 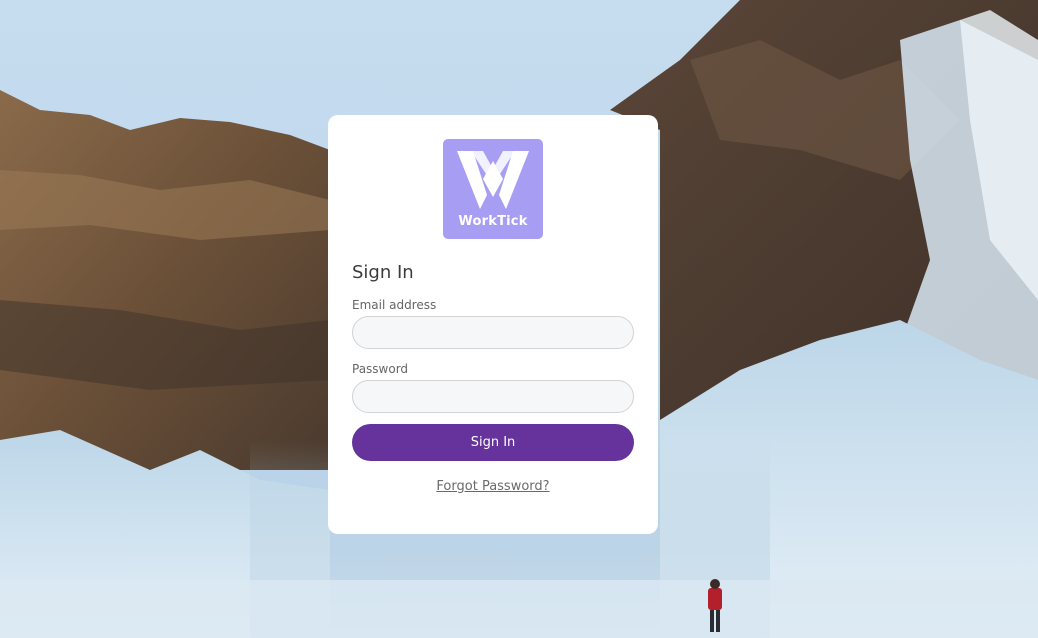 What do you see at coordinates (493, 486) in the screenshot?
I see `forgot-password-link: Forgot Password?` at bounding box center [493, 486].